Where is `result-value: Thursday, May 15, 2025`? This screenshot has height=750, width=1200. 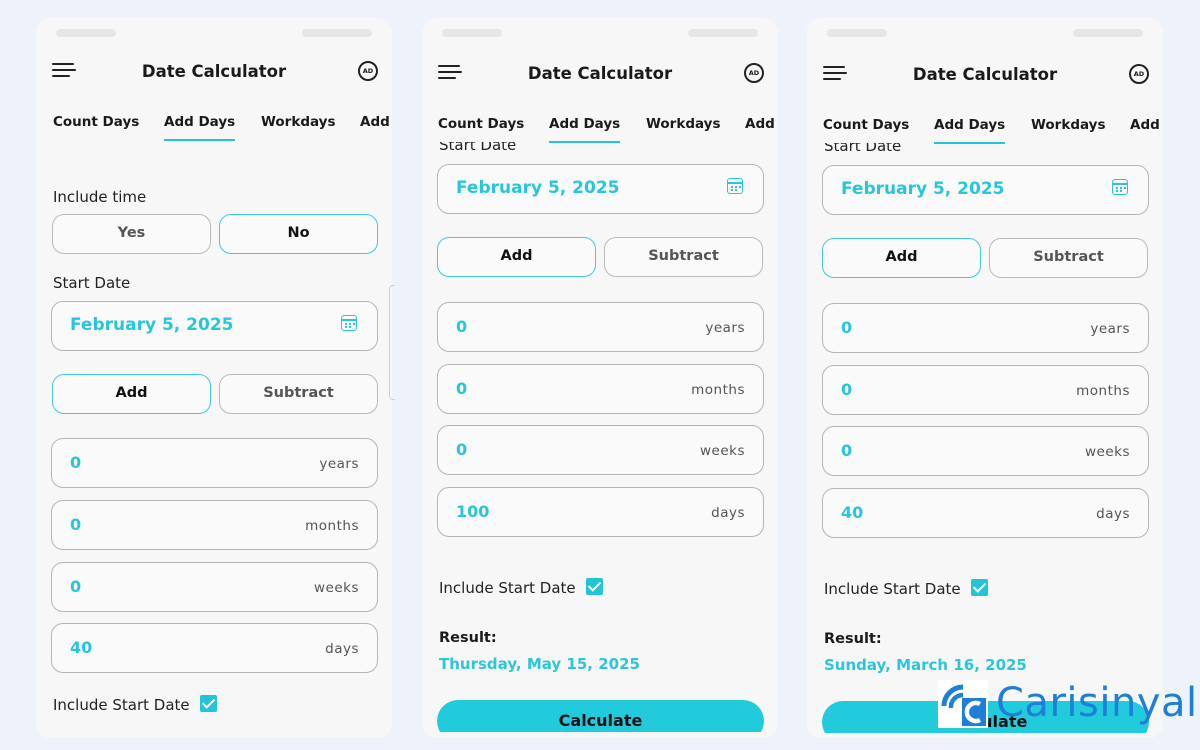 result-value: Thursday, May 15, 2025 is located at coordinates (539, 664).